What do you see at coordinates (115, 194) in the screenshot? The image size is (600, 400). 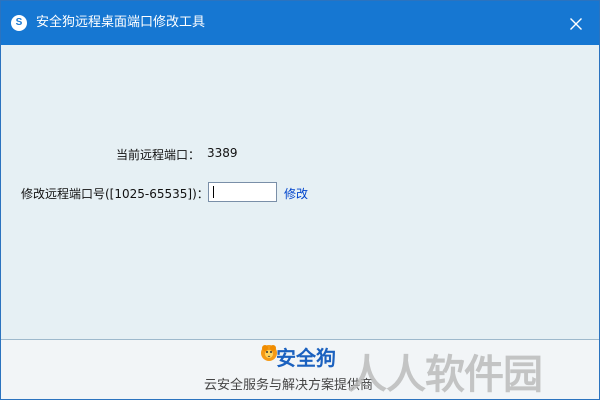 I see `new-port-label: 修改远程端口号([1025-65535])：` at bounding box center [115, 194].